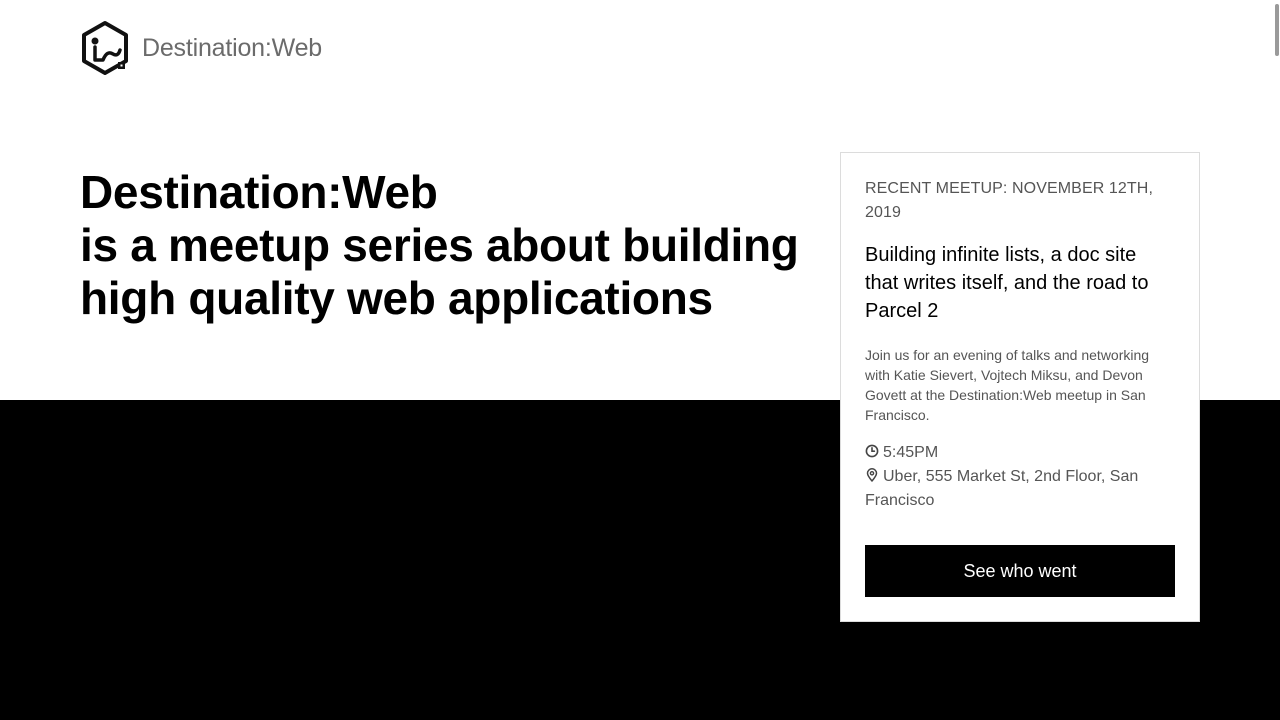 The image size is (1280, 720). Describe the element at coordinates (911, 452) in the screenshot. I see `meetup-time-text: 5:45PM` at that location.